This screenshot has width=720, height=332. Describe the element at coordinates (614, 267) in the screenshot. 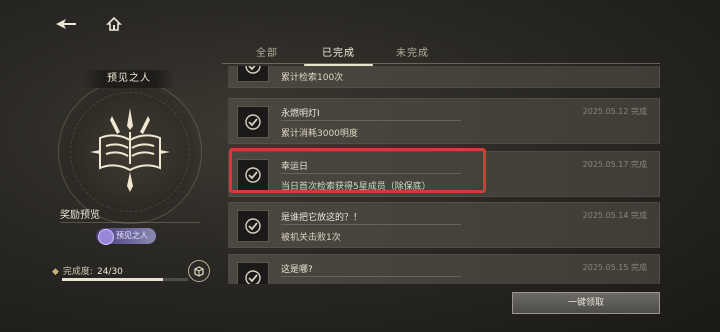

I see `achievement-date: 2025.05.15 完成` at that location.